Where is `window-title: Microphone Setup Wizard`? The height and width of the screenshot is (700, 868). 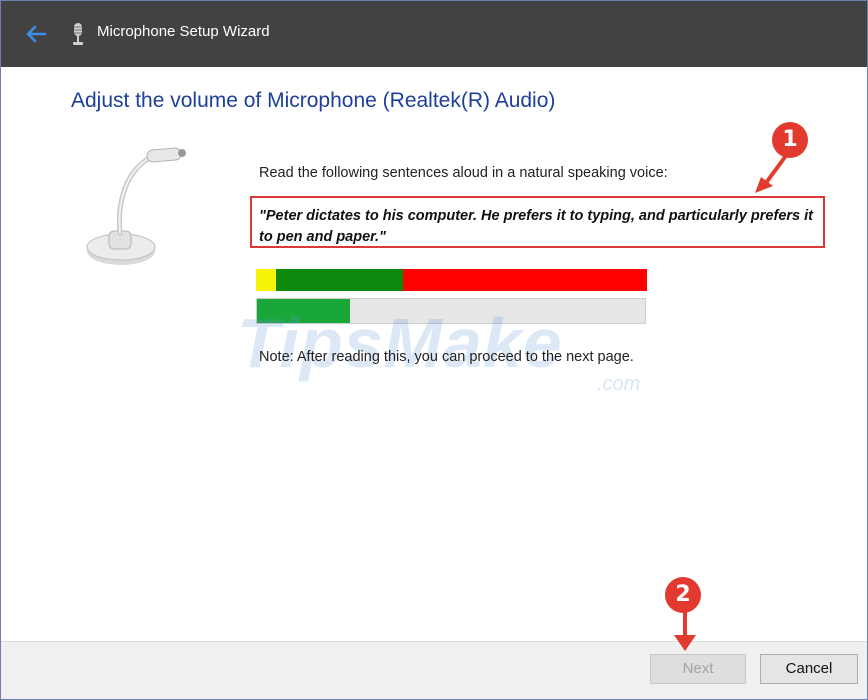 window-title: Microphone Setup Wizard is located at coordinates (183, 31).